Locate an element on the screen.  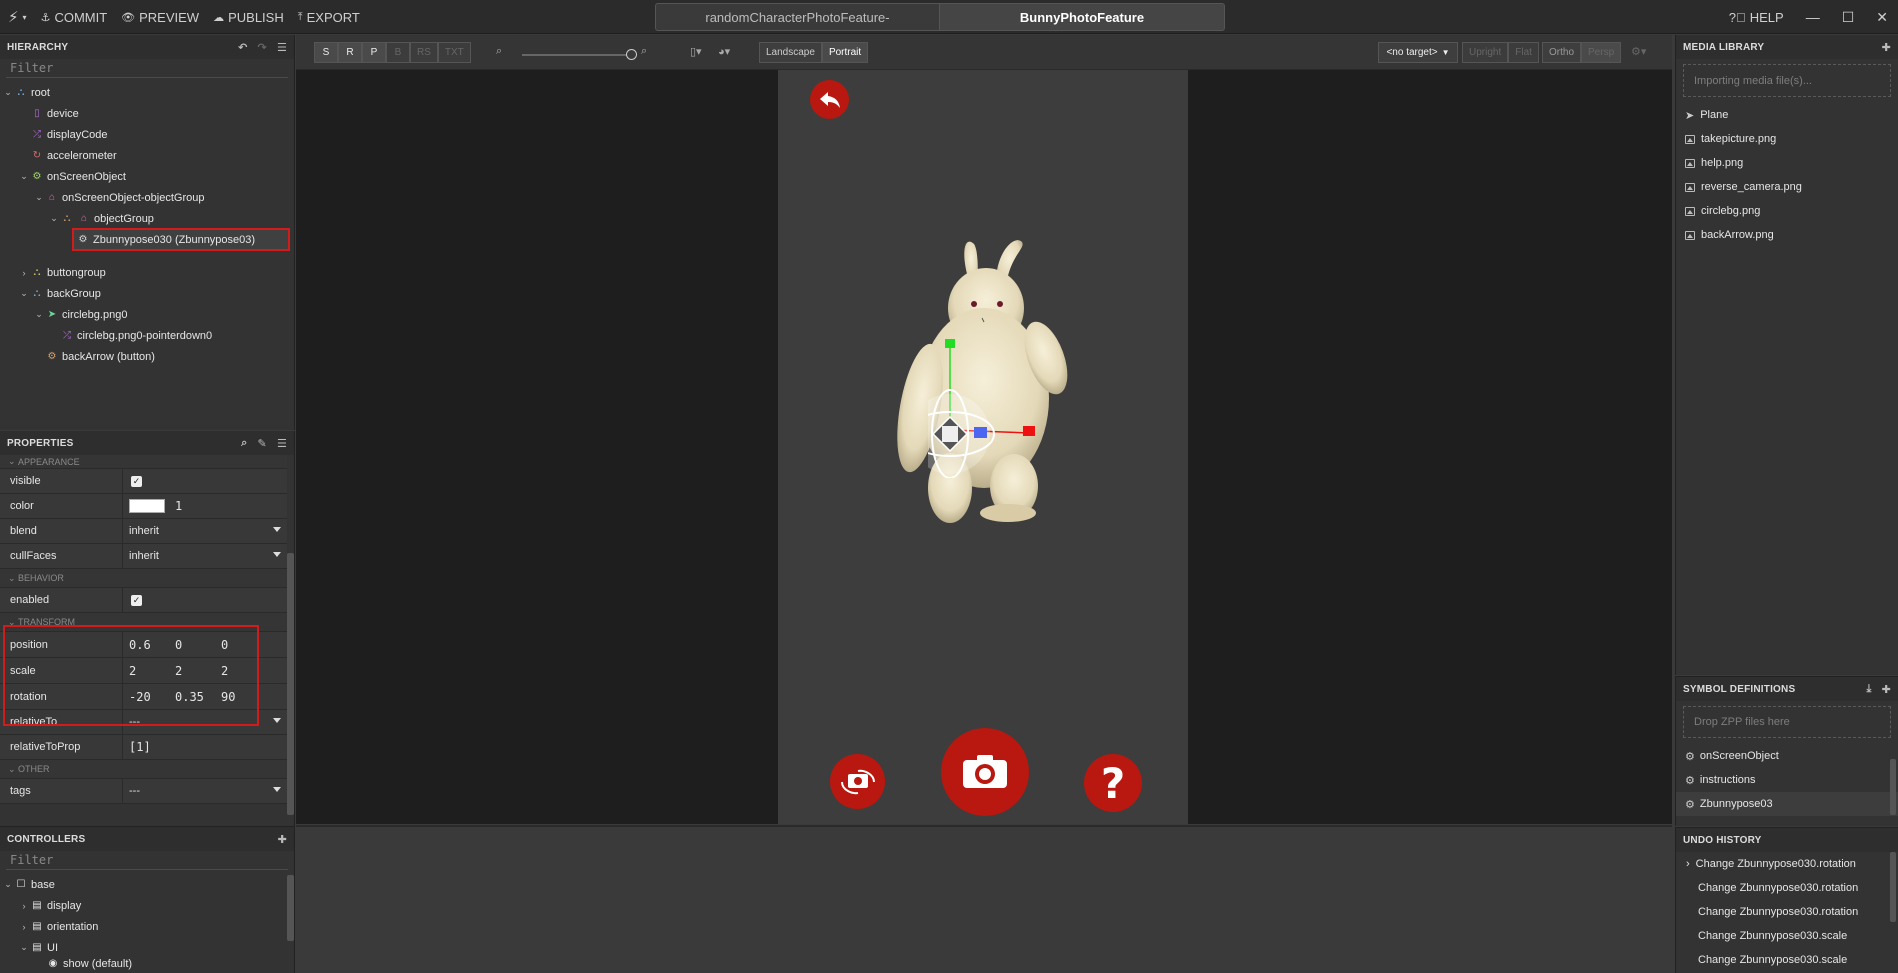
target-select: <no target> ▼ is located at coordinates (1418, 52).